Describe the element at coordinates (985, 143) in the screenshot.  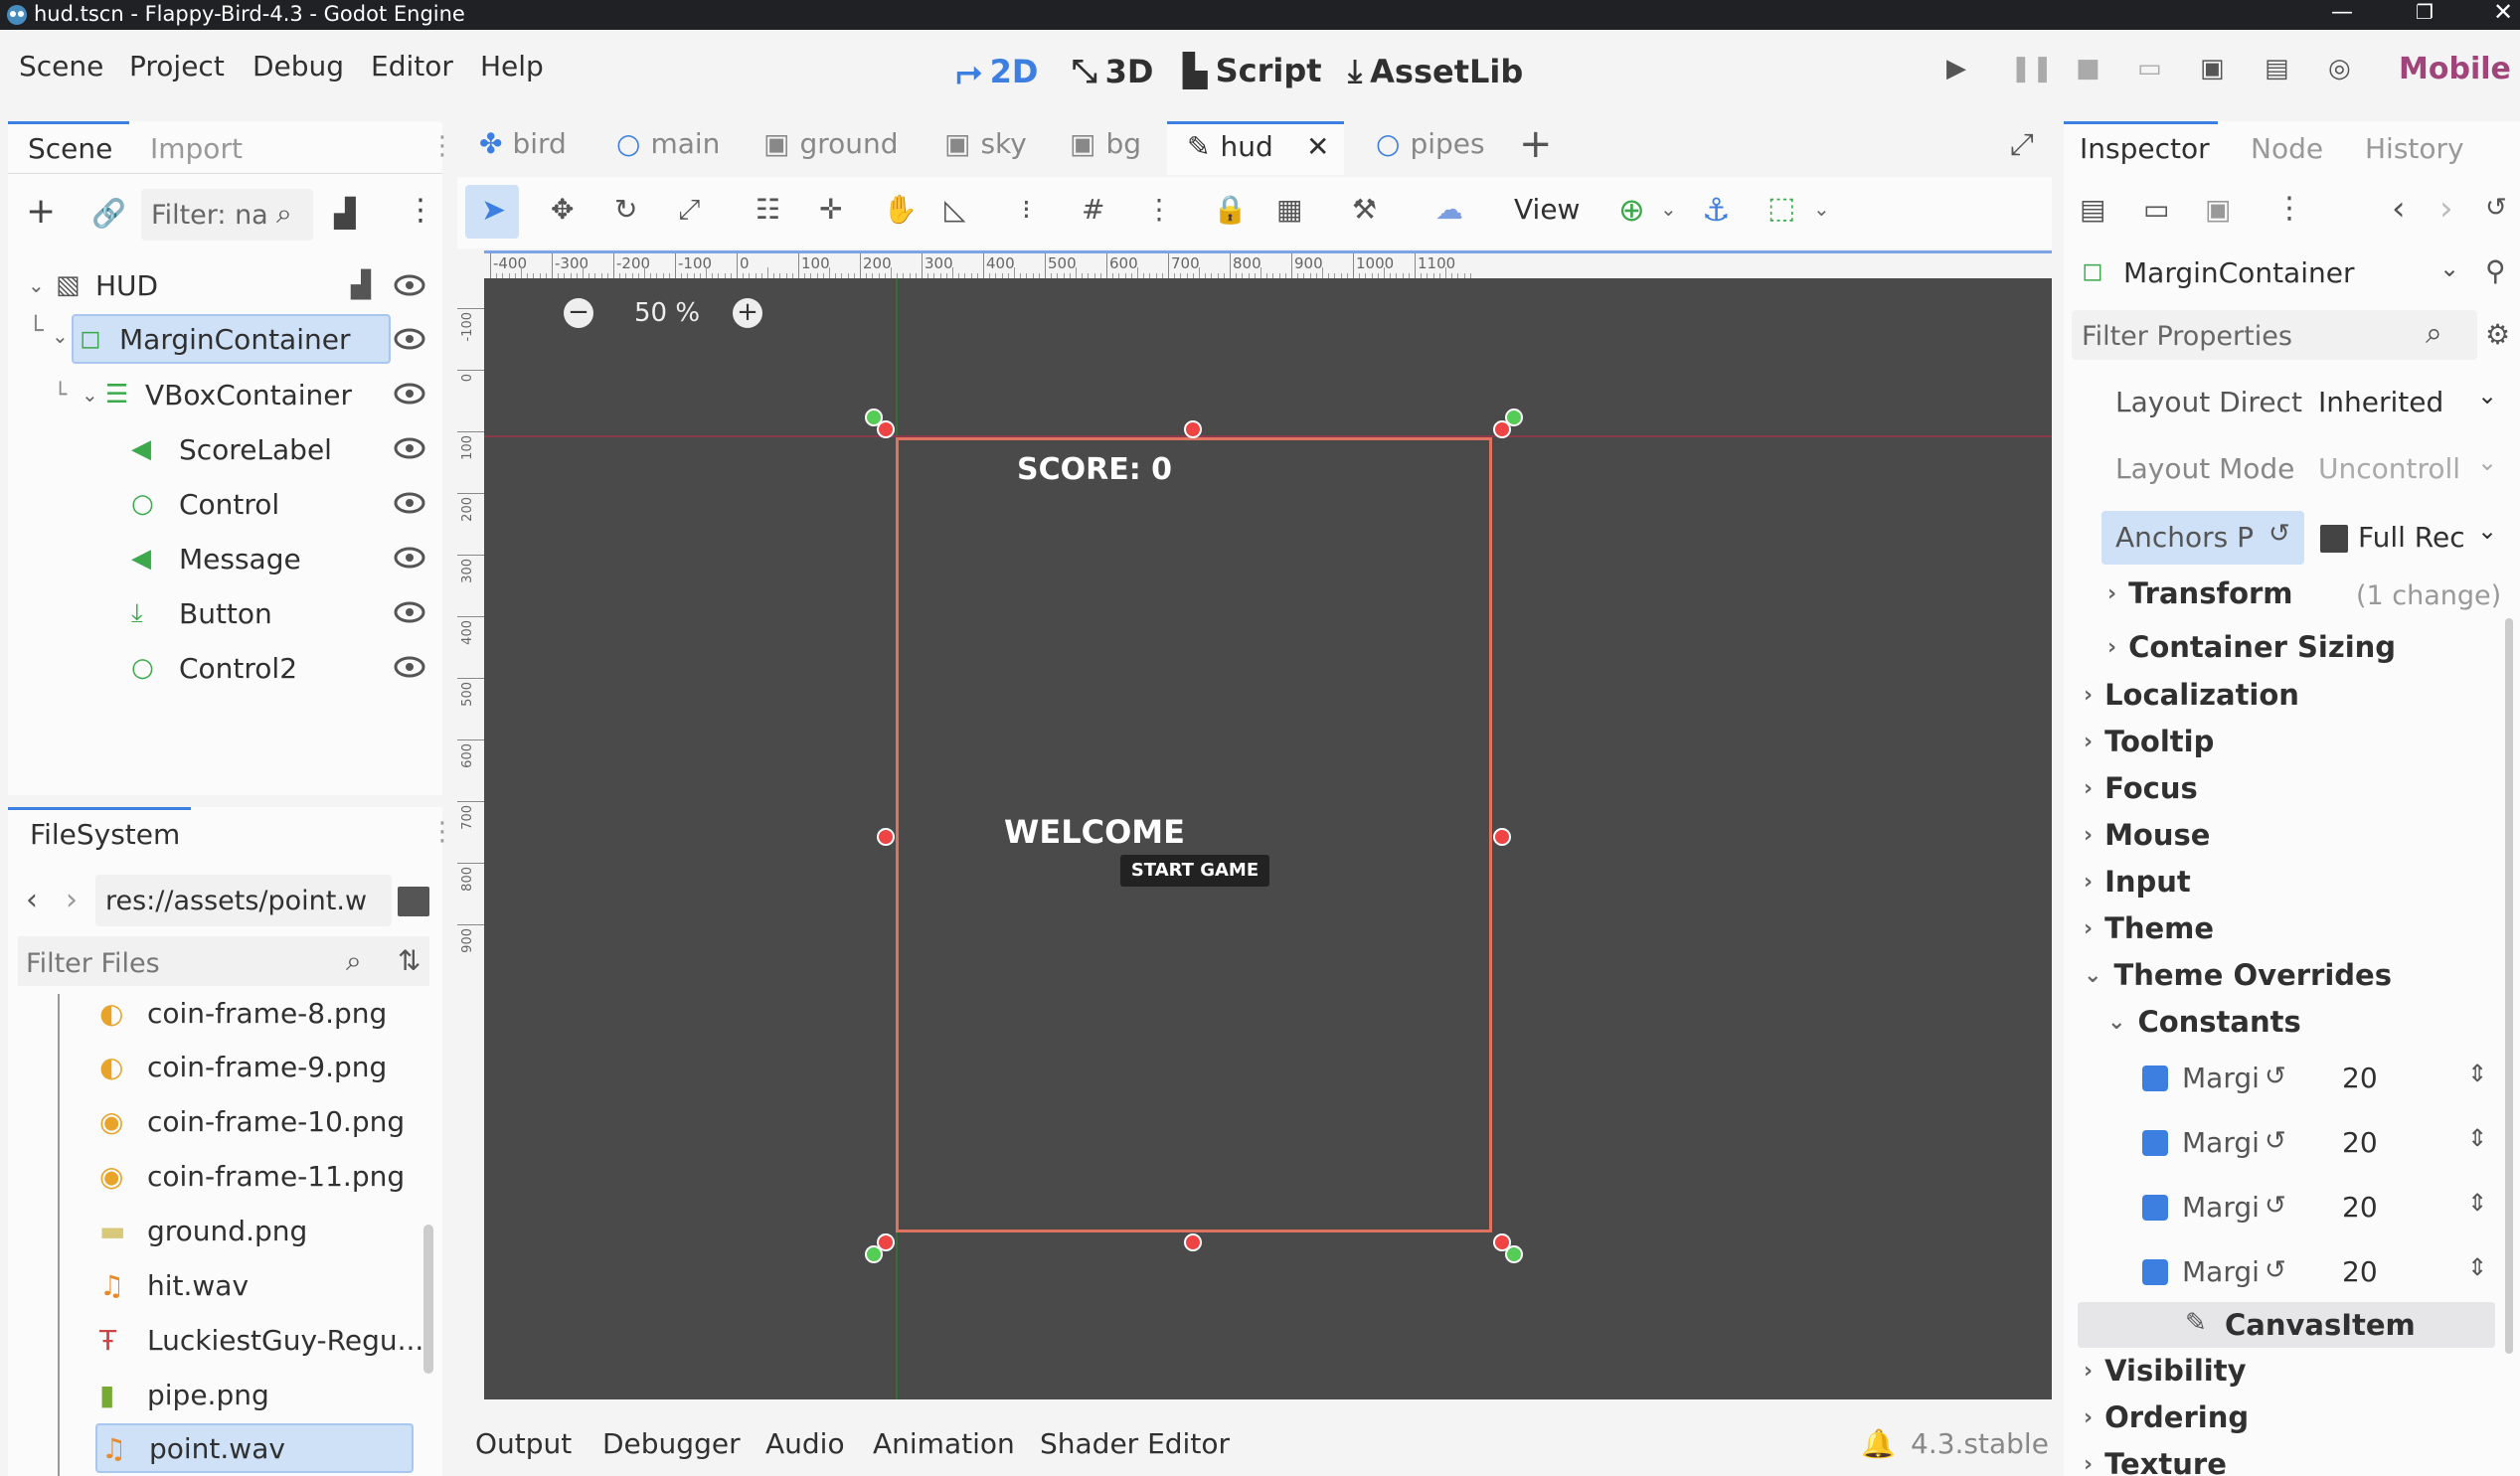
I see `tab-sky: ▣ sky` at that location.